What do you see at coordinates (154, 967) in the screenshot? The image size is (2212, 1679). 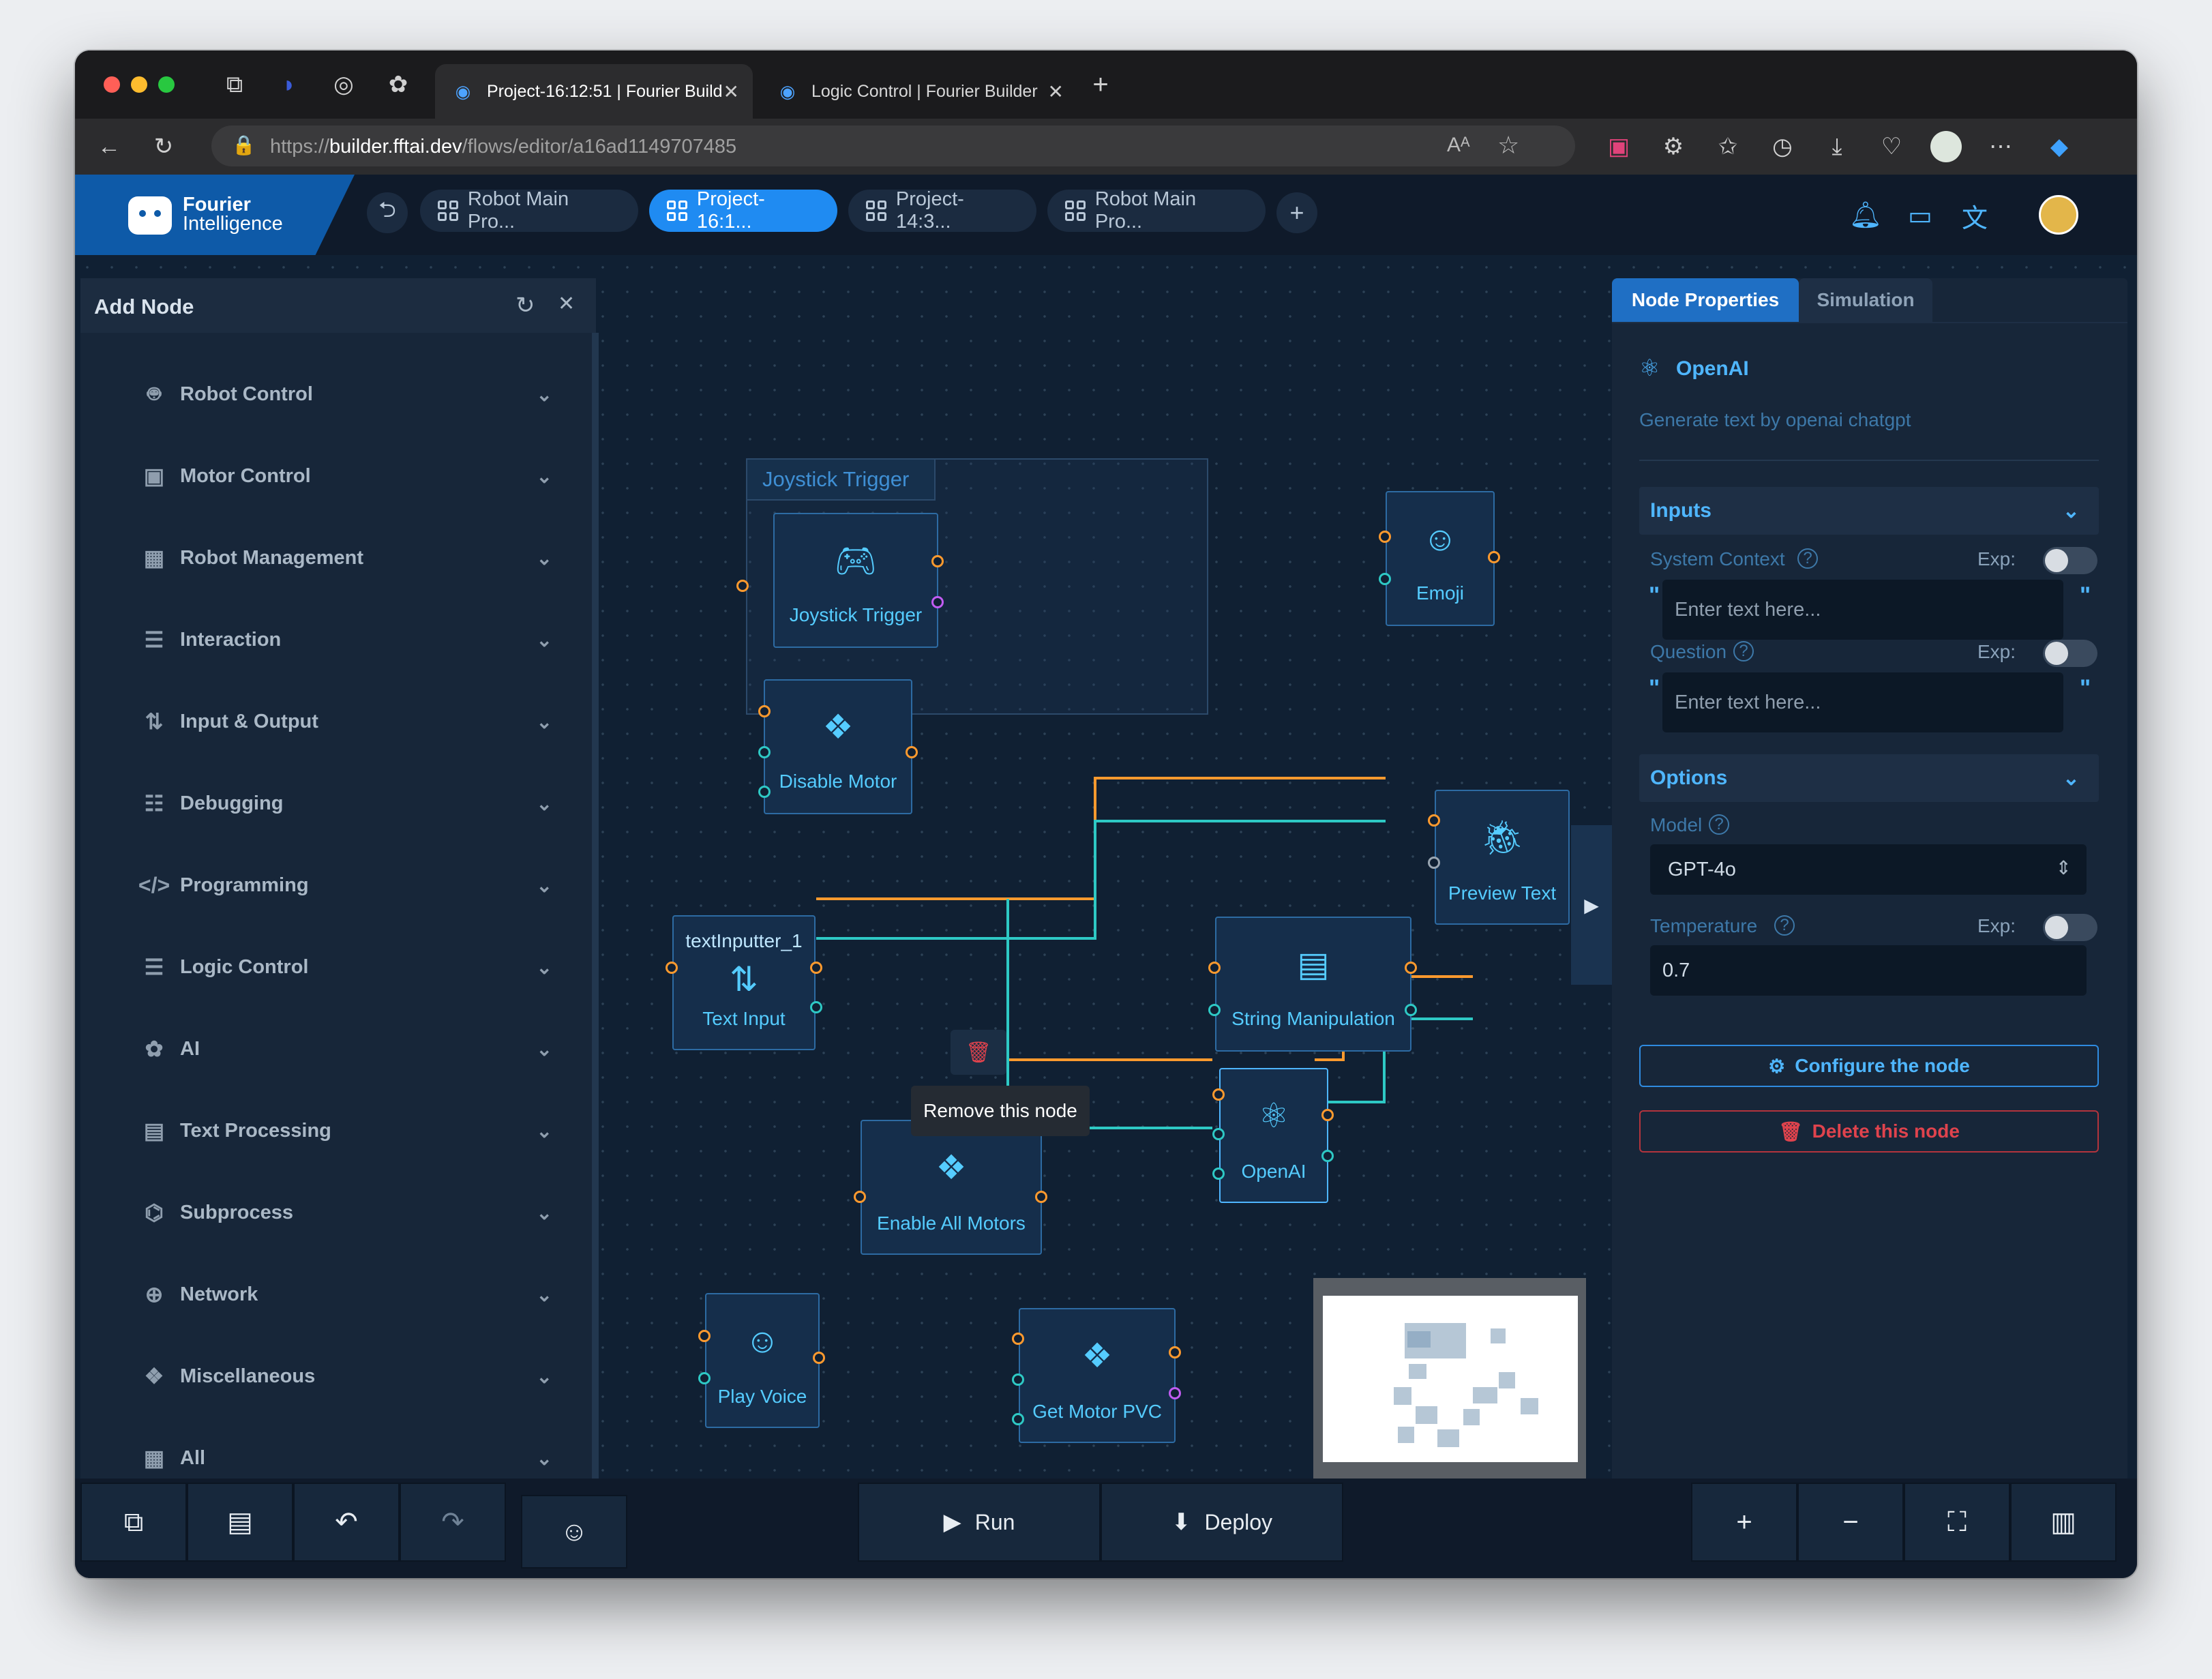 I see `list-icon: ☰` at bounding box center [154, 967].